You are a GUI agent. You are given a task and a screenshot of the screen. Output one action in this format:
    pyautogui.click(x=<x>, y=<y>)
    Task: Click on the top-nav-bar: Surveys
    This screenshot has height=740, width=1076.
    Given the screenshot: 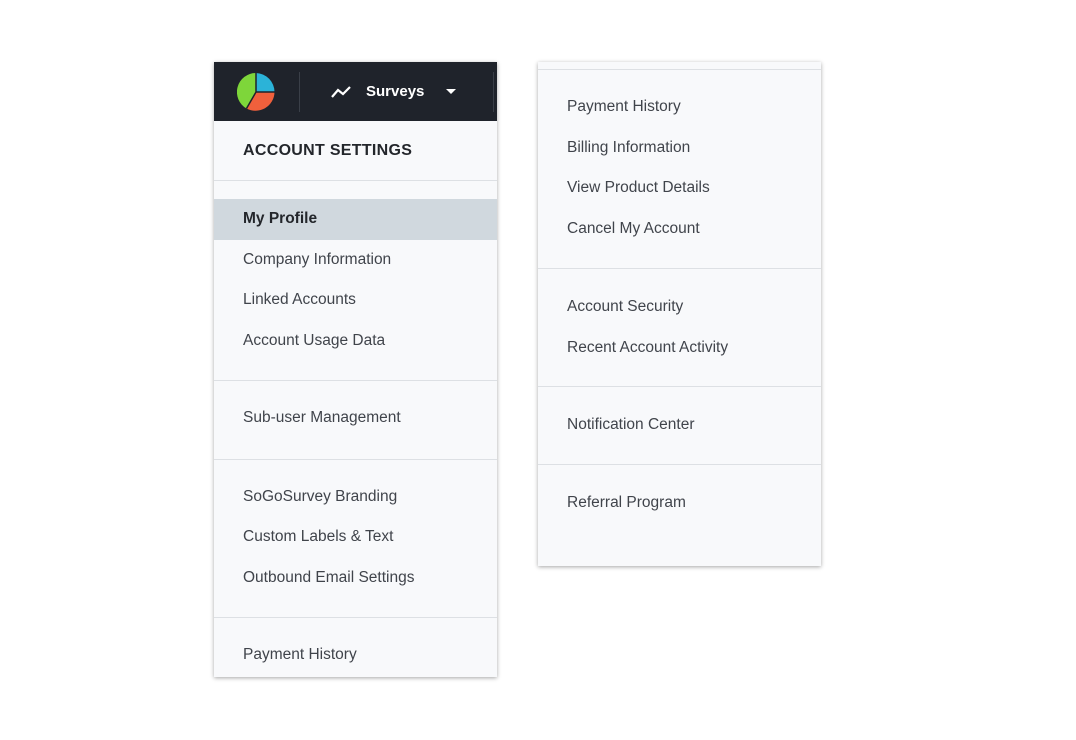 What is the action you would take?
    pyautogui.click(x=355, y=91)
    